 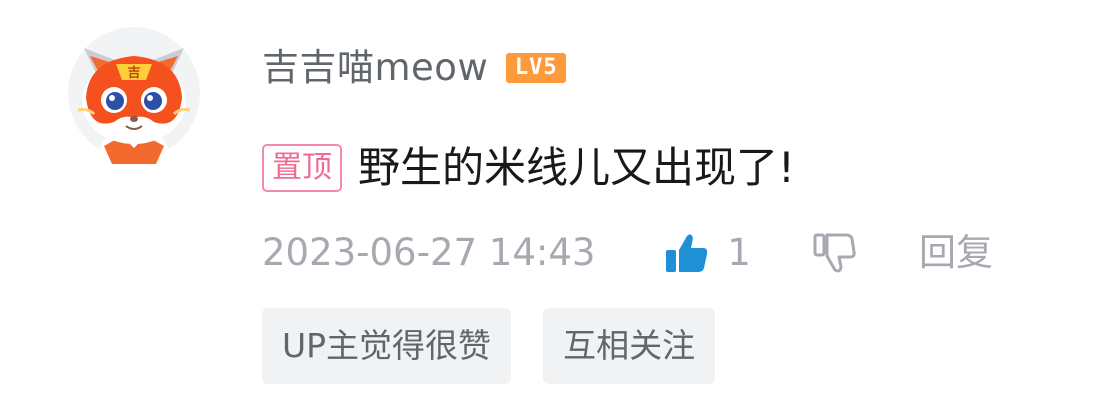 What do you see at coordinates (387, 346) in the screenshot?
I see `tag-chip-up-liked: UP主觉得很赞` at bounding box center [387, 346].